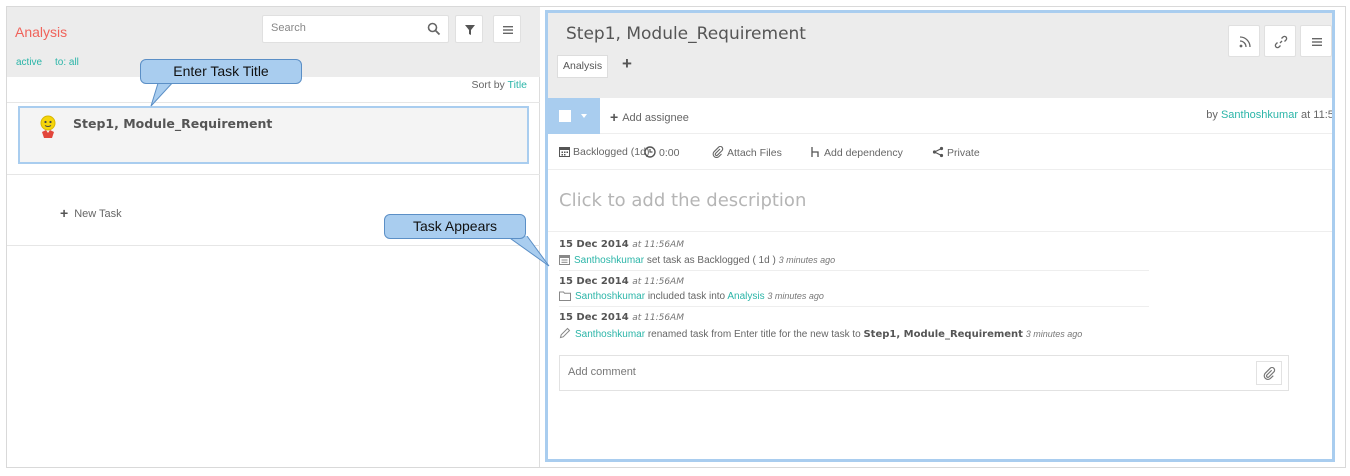  Describe the element at coordinates (868, 372) in the screenshot. I see `comment-input` at that location.